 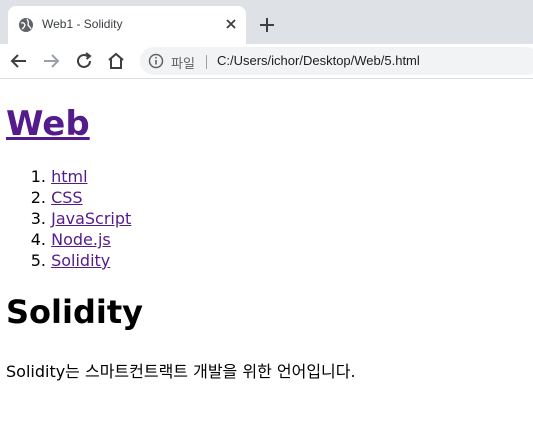 I want to click on nav-link-javascript: JavaScript, so click(x=91, y=218).